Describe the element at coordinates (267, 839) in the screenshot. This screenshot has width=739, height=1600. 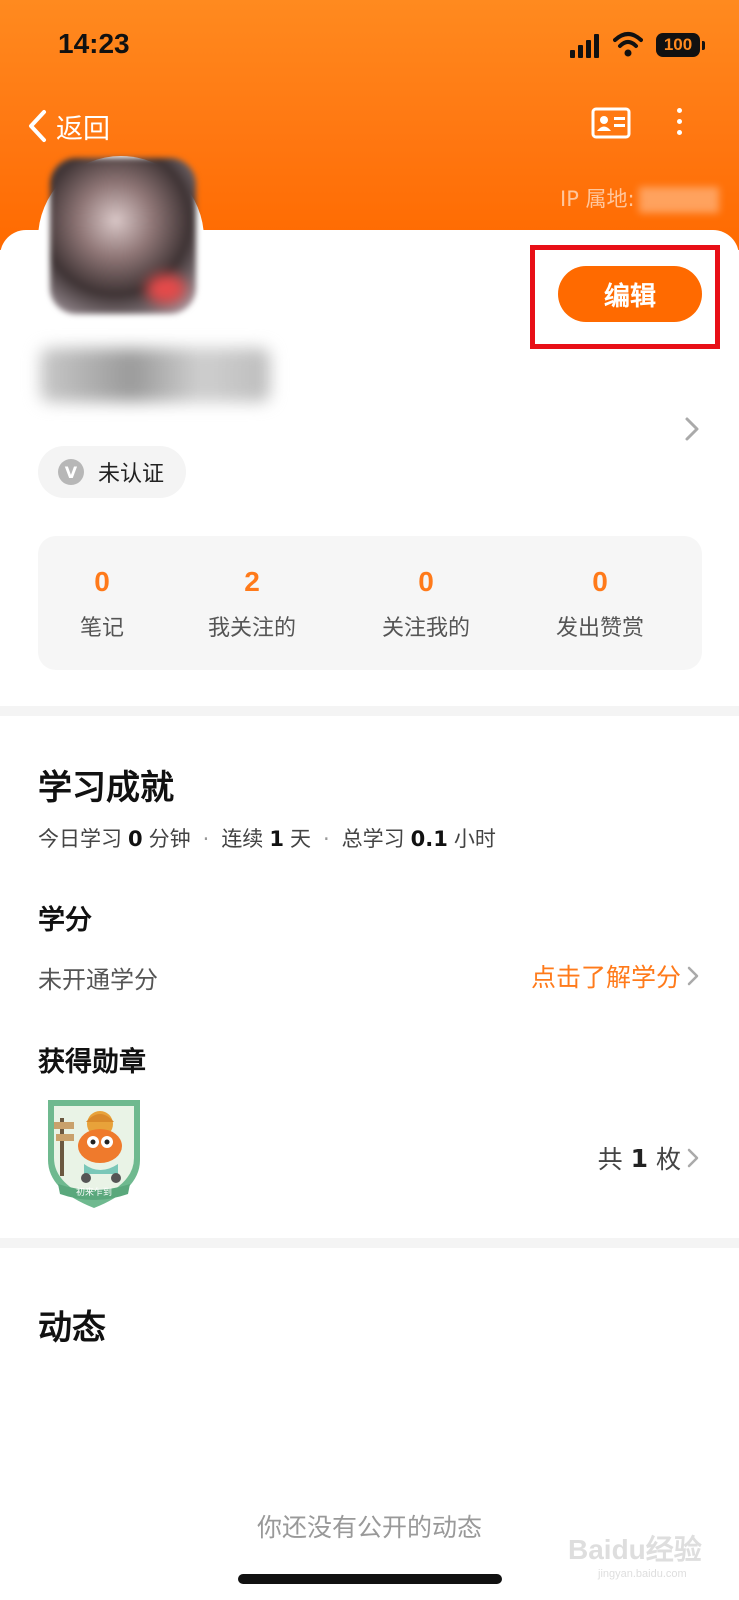
I see `study-summary: 今日学习 0 分钟 · 连续 1 天 · 总学习 0.1 小时` at that location.